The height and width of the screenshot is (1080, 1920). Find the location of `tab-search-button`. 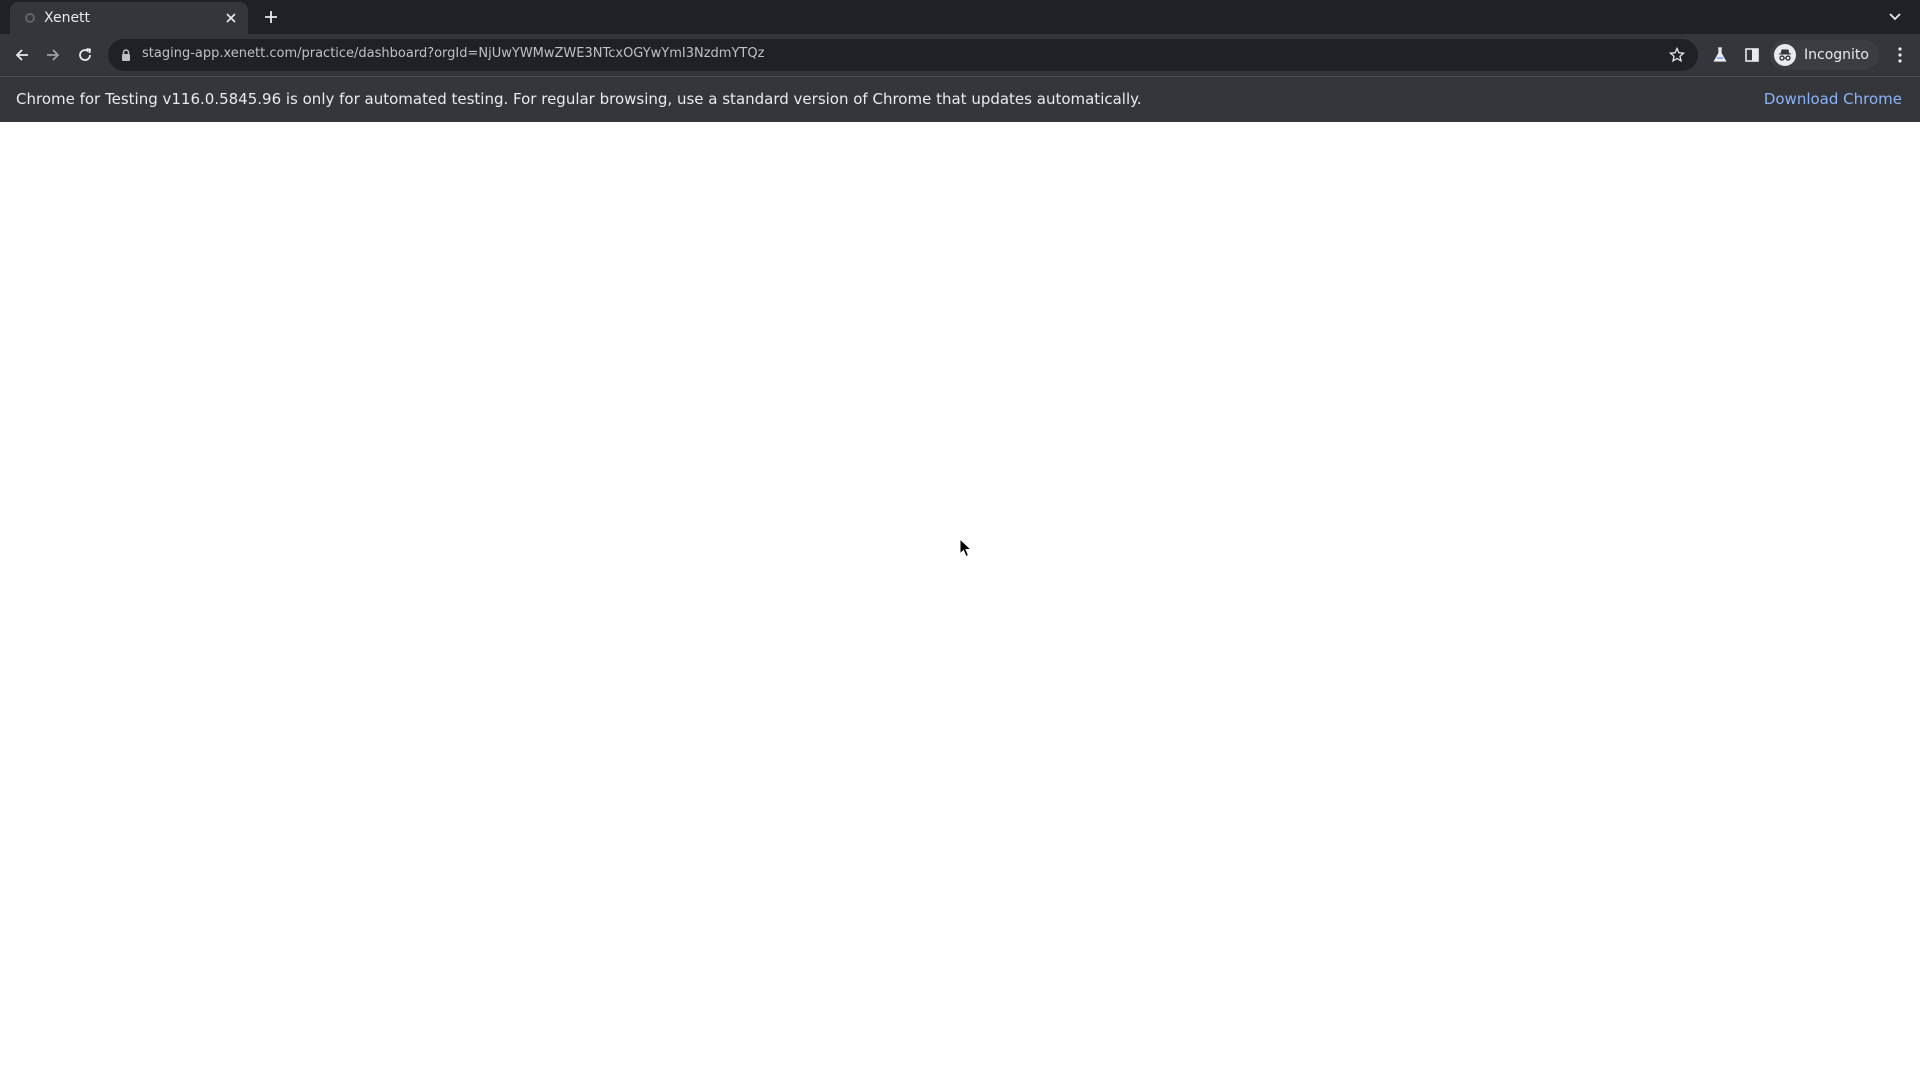

tab-search-button is located at coordinates (1895, 17).